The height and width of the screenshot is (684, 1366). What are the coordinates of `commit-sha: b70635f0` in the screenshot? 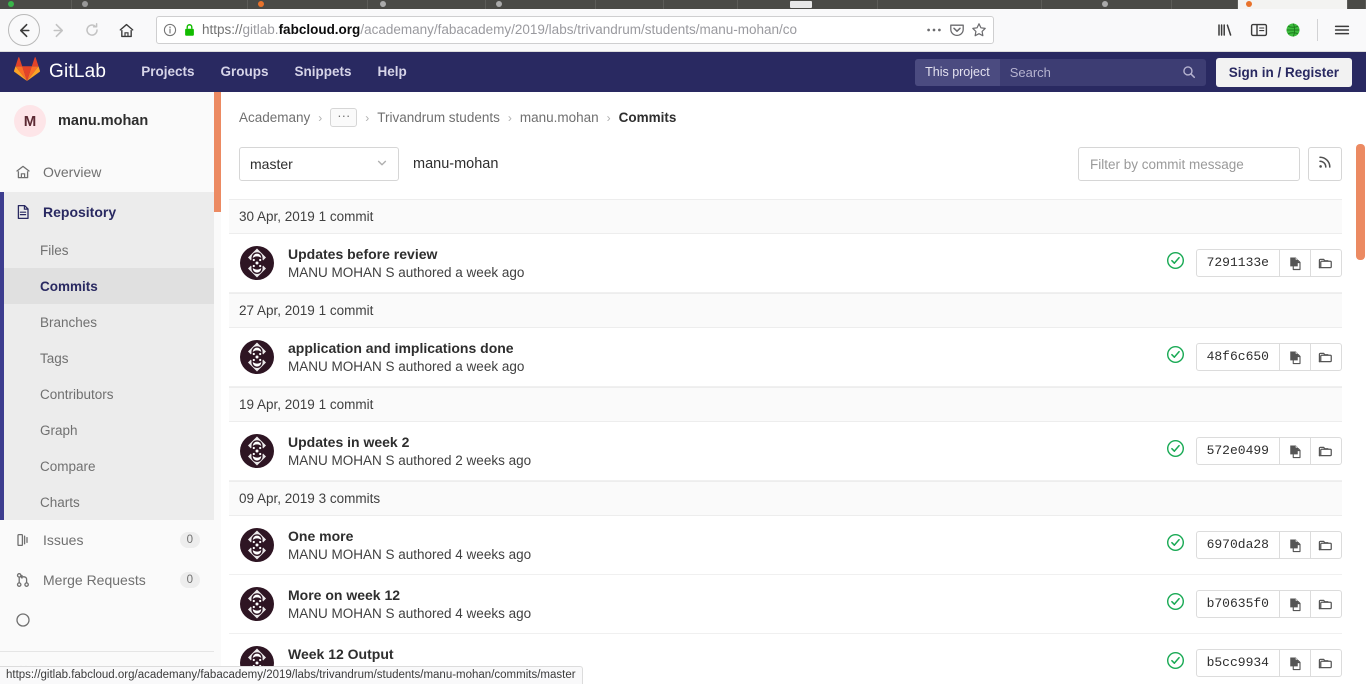 It's located at (1238, 604).